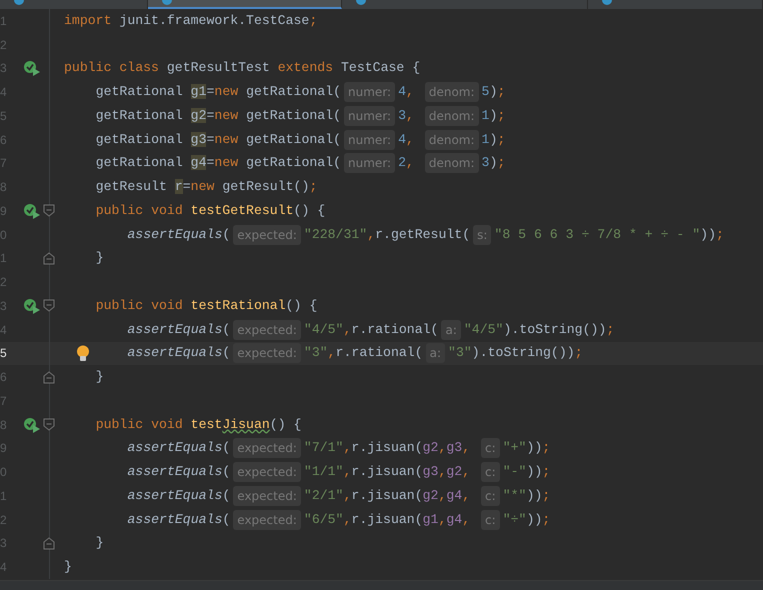 Image resolution: width=763 pixels, height=590 pixels. What do you see at coordinates (199, 425) in the screenshot?
I see `code-text: public void testJisuan() {` at bounding box center [199, 425].